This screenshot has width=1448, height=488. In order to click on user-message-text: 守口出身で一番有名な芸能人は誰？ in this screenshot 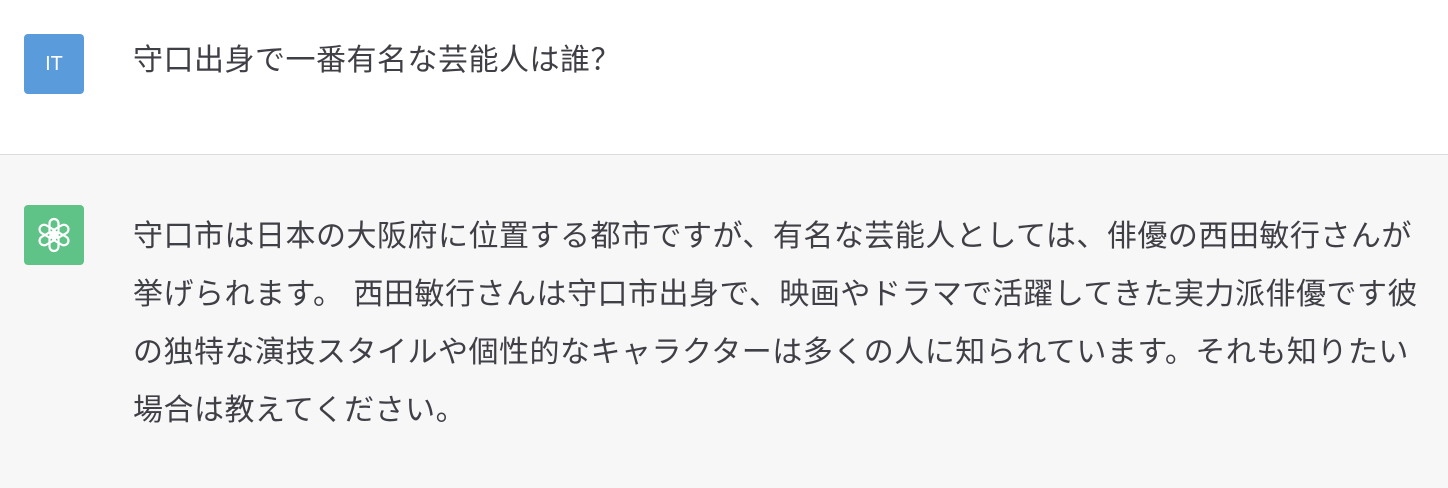, I will do `click(377, 60)`.